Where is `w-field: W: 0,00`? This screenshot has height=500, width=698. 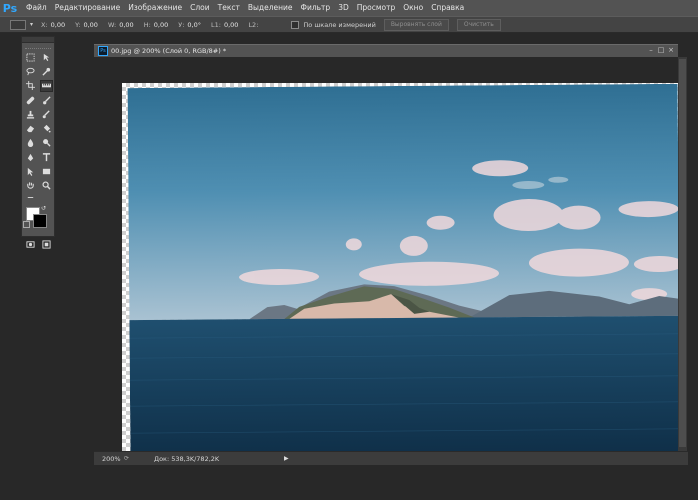 w-field: W: 0,00 is located at coordinates (121, 25).